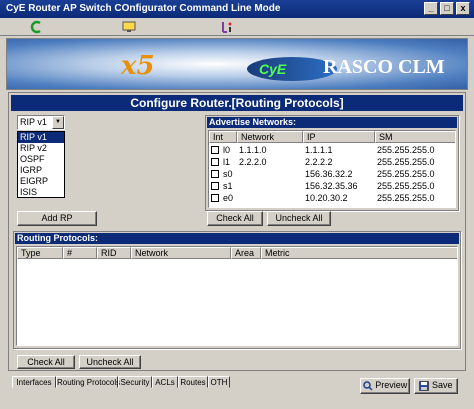 The width and height of the screenshot is (474, 409). What do you see at coordinates (447, 8) in the screenshot?
I see `maximize-button: □` at bounding box center [447, 8].